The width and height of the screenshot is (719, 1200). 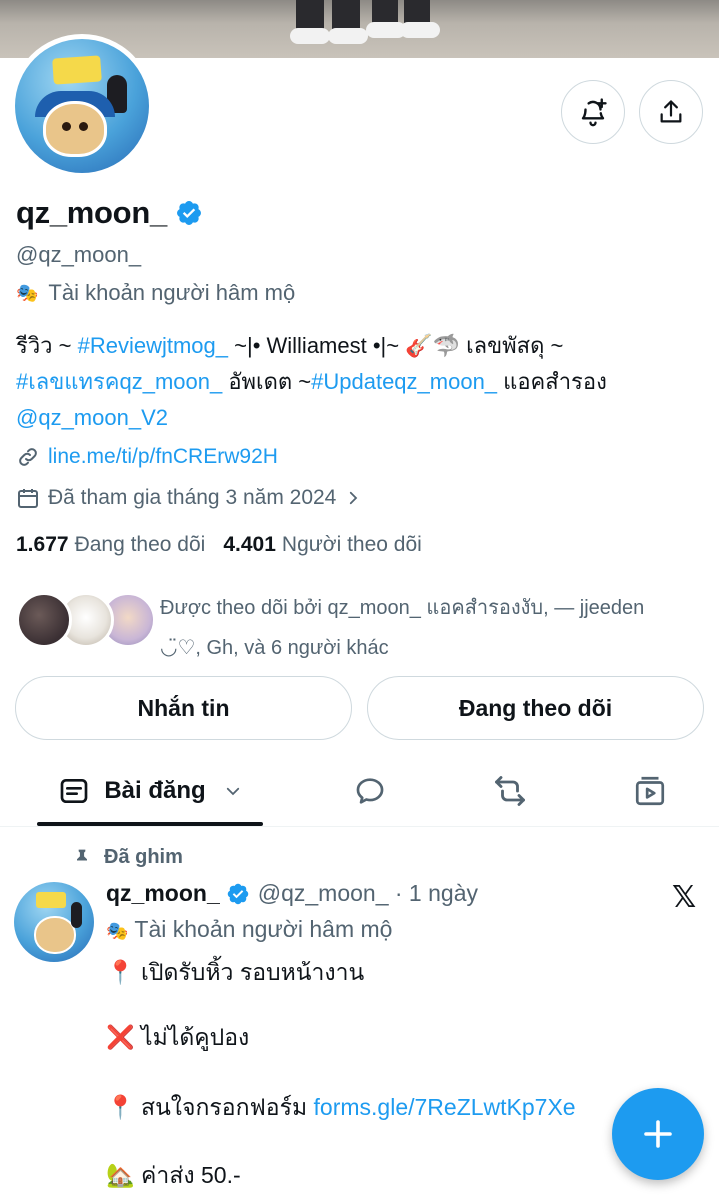 I want to click on bell-plus-icon, so click(x=594, y=112).